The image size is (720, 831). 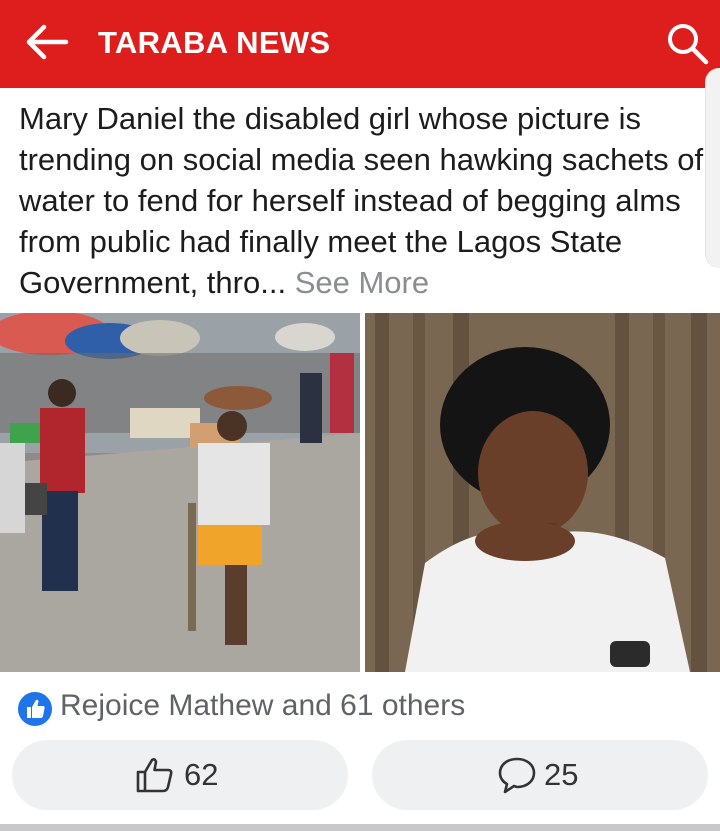 What do you see at coordinates (263, 705) in the screenshot?
I see `reactions-text: Rejoice Mathew and 61 others` at bounding box center [263, 705].